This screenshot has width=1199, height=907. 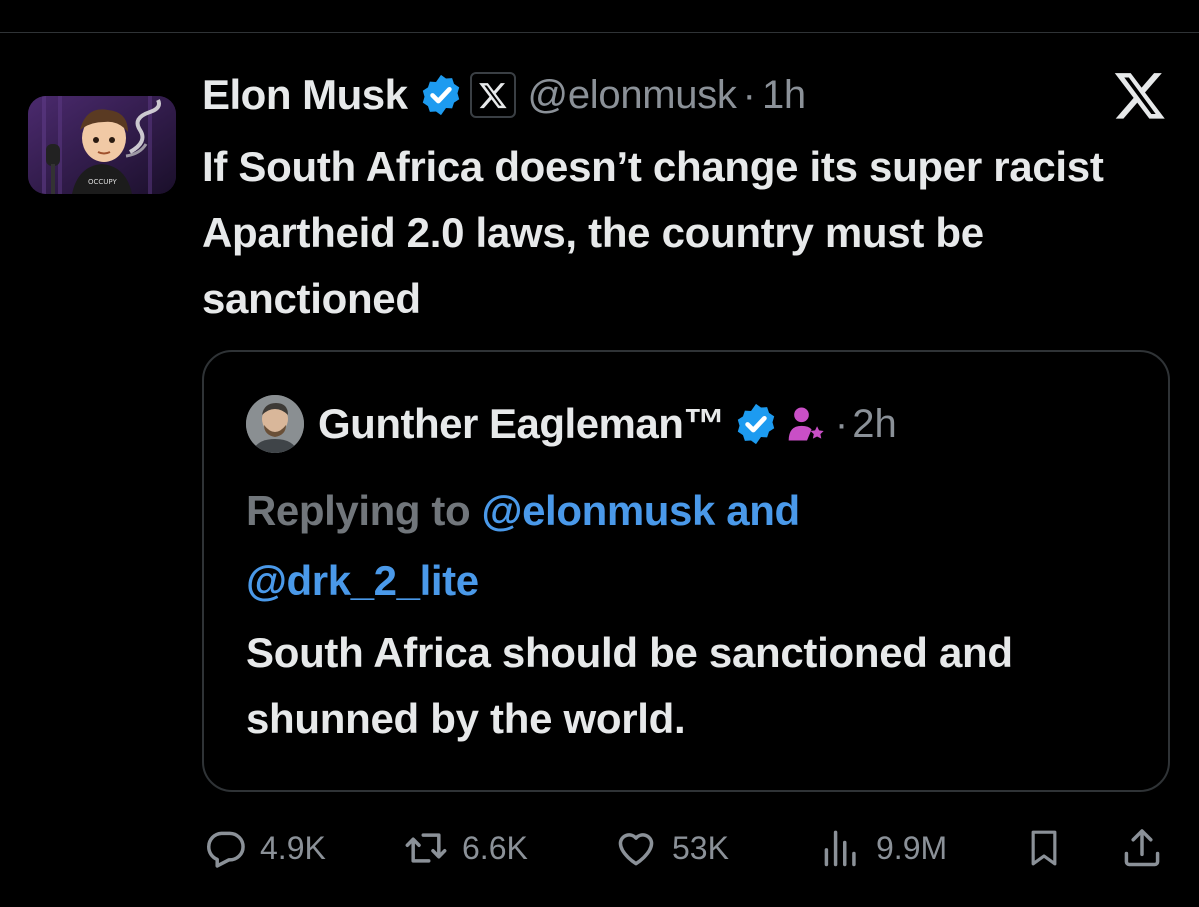 What do you see at coordinates (700, 847) in the screenshot?
I see `like-count: 53K` at bounding box center [700, 847].